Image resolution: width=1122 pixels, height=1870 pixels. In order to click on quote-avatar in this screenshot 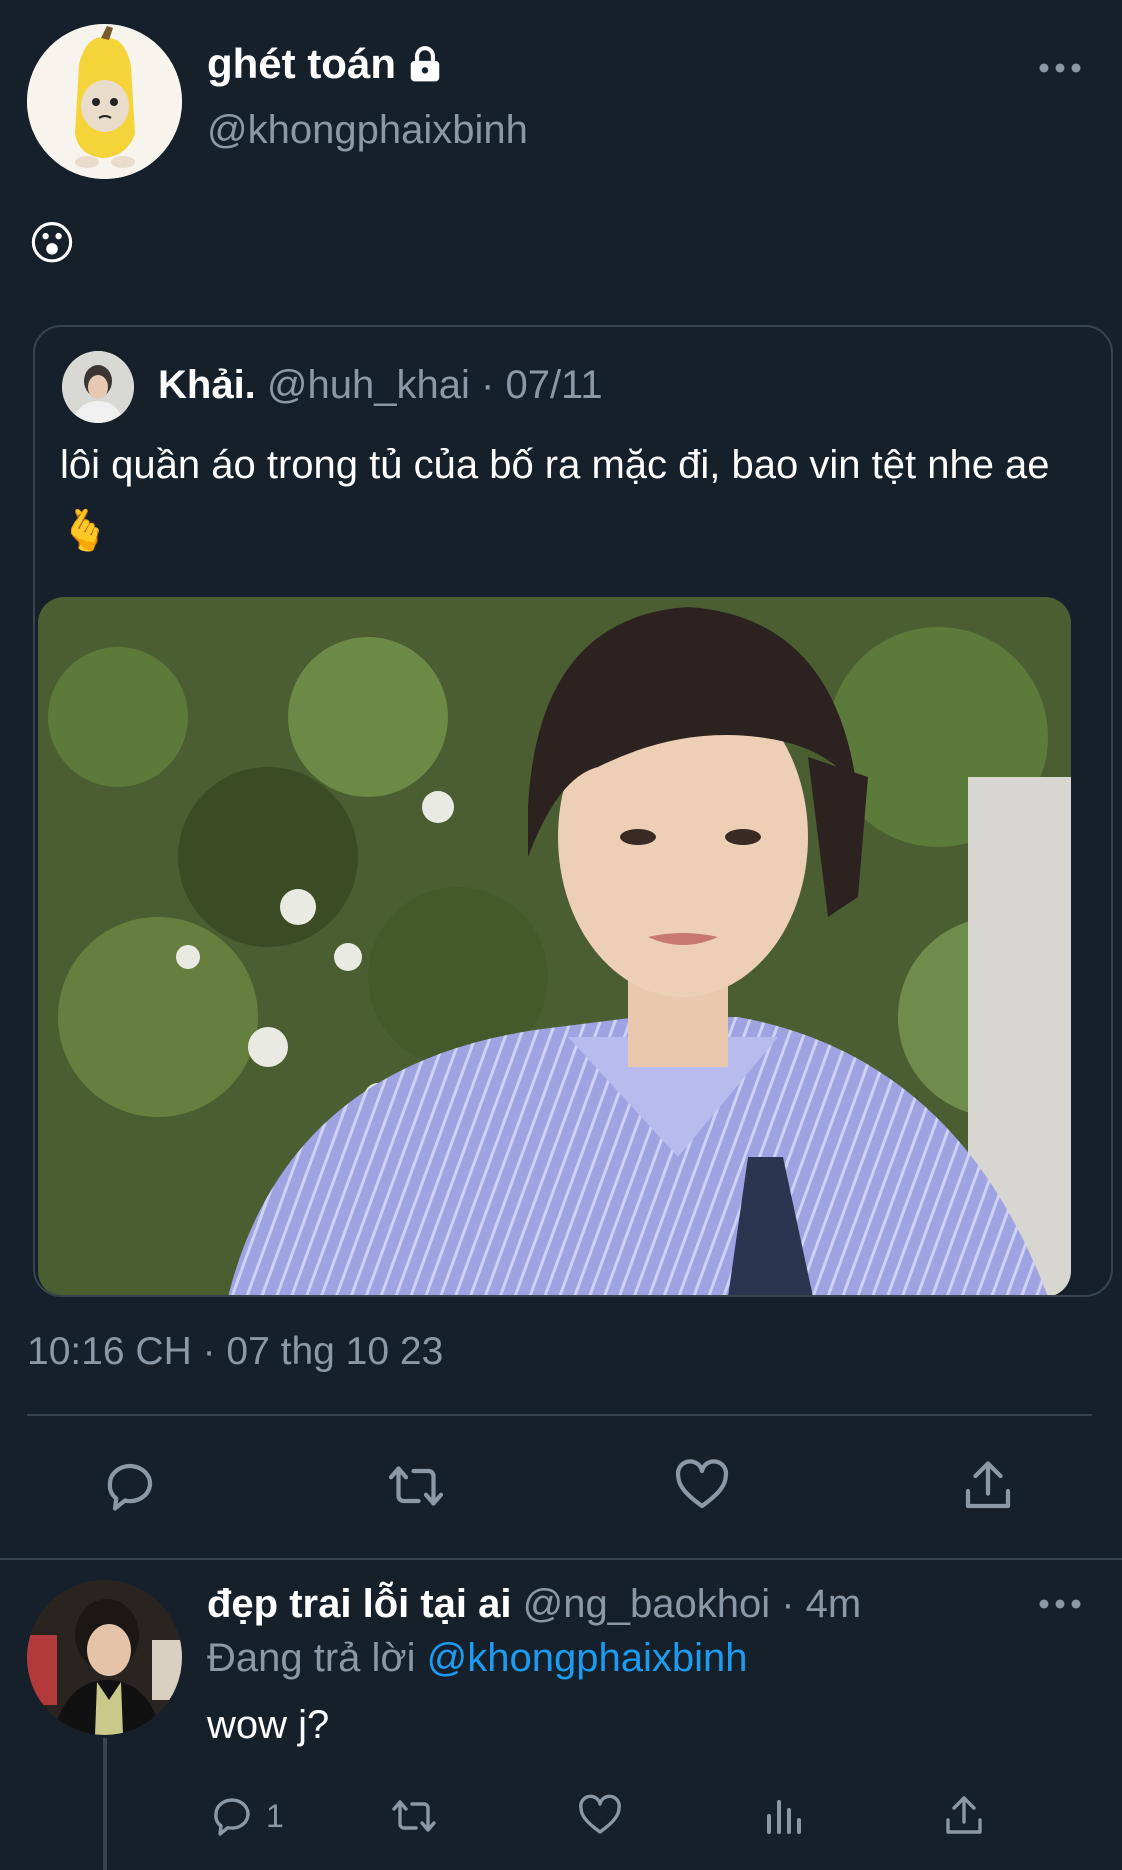, I will do `click(98, 387)`.